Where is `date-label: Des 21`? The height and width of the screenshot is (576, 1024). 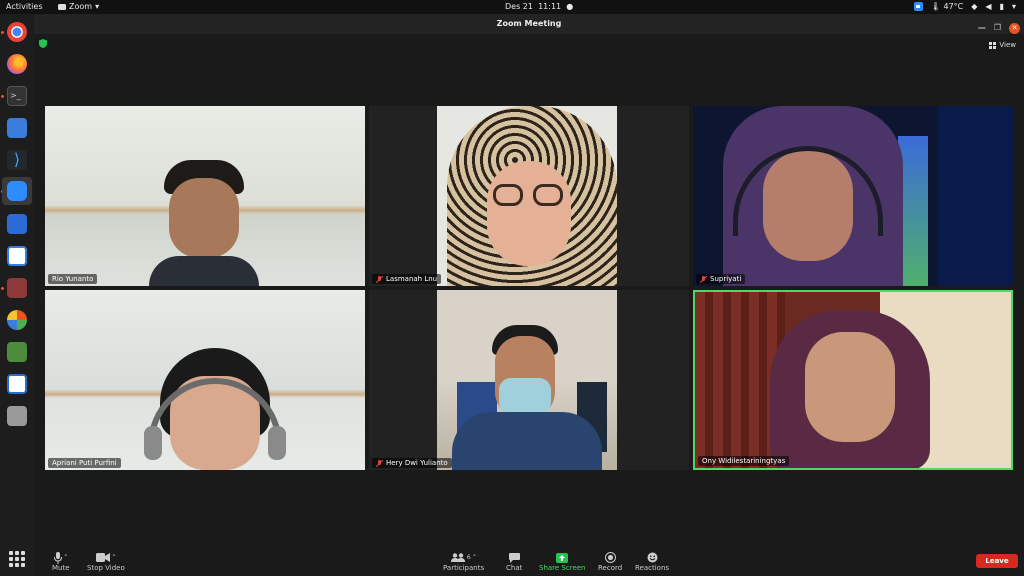 date-label: Des 21 is located at coordinates (519, 6).